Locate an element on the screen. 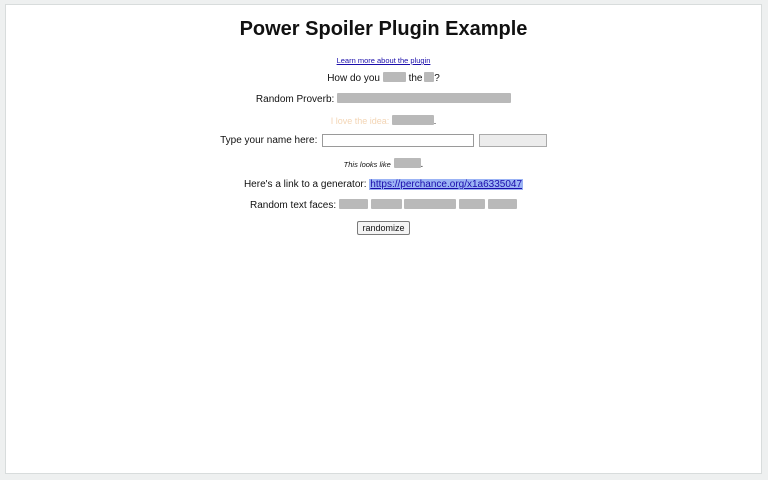 The width and height of the screenshot is (768, 480). generator-label: Here's a link to a generator: is located at coordinates (305, 184).